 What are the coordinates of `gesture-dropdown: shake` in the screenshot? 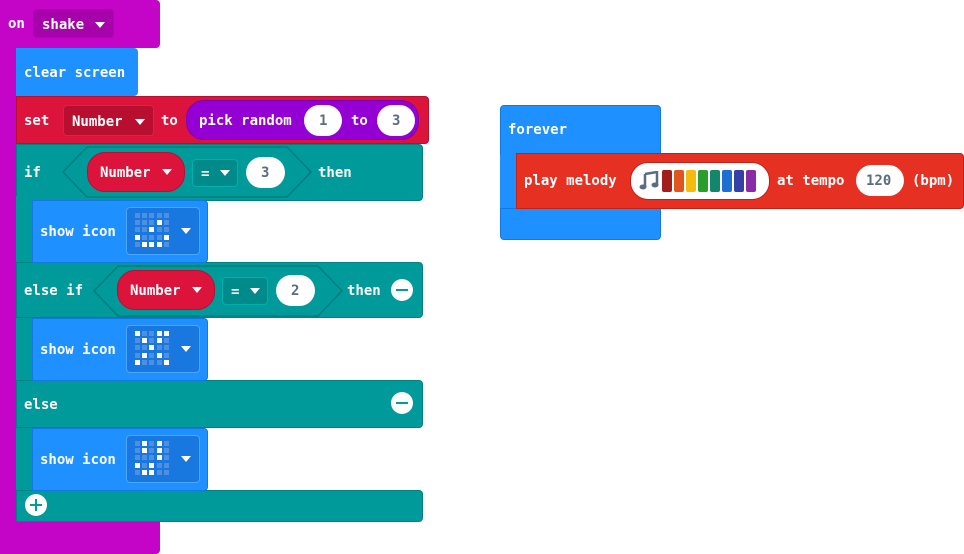 It's located at (73, 23).